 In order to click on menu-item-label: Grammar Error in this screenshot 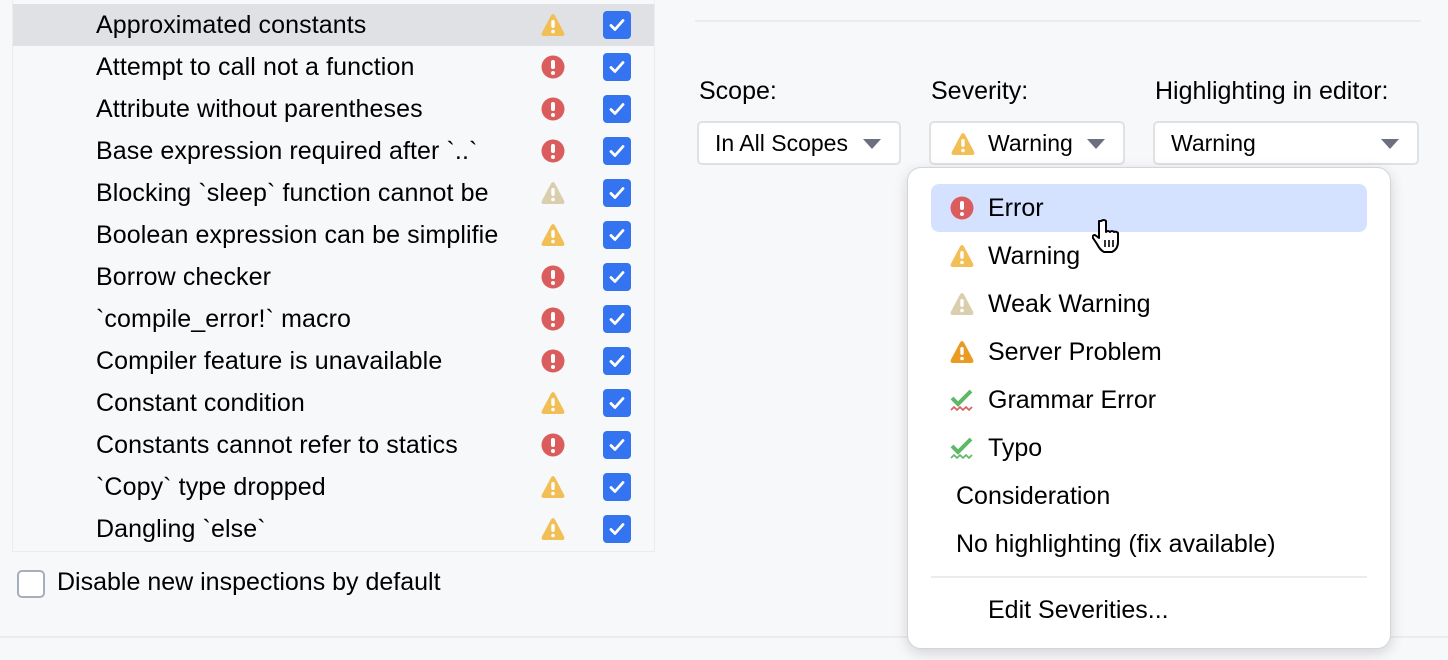, I will do `click(1072, 399)`.